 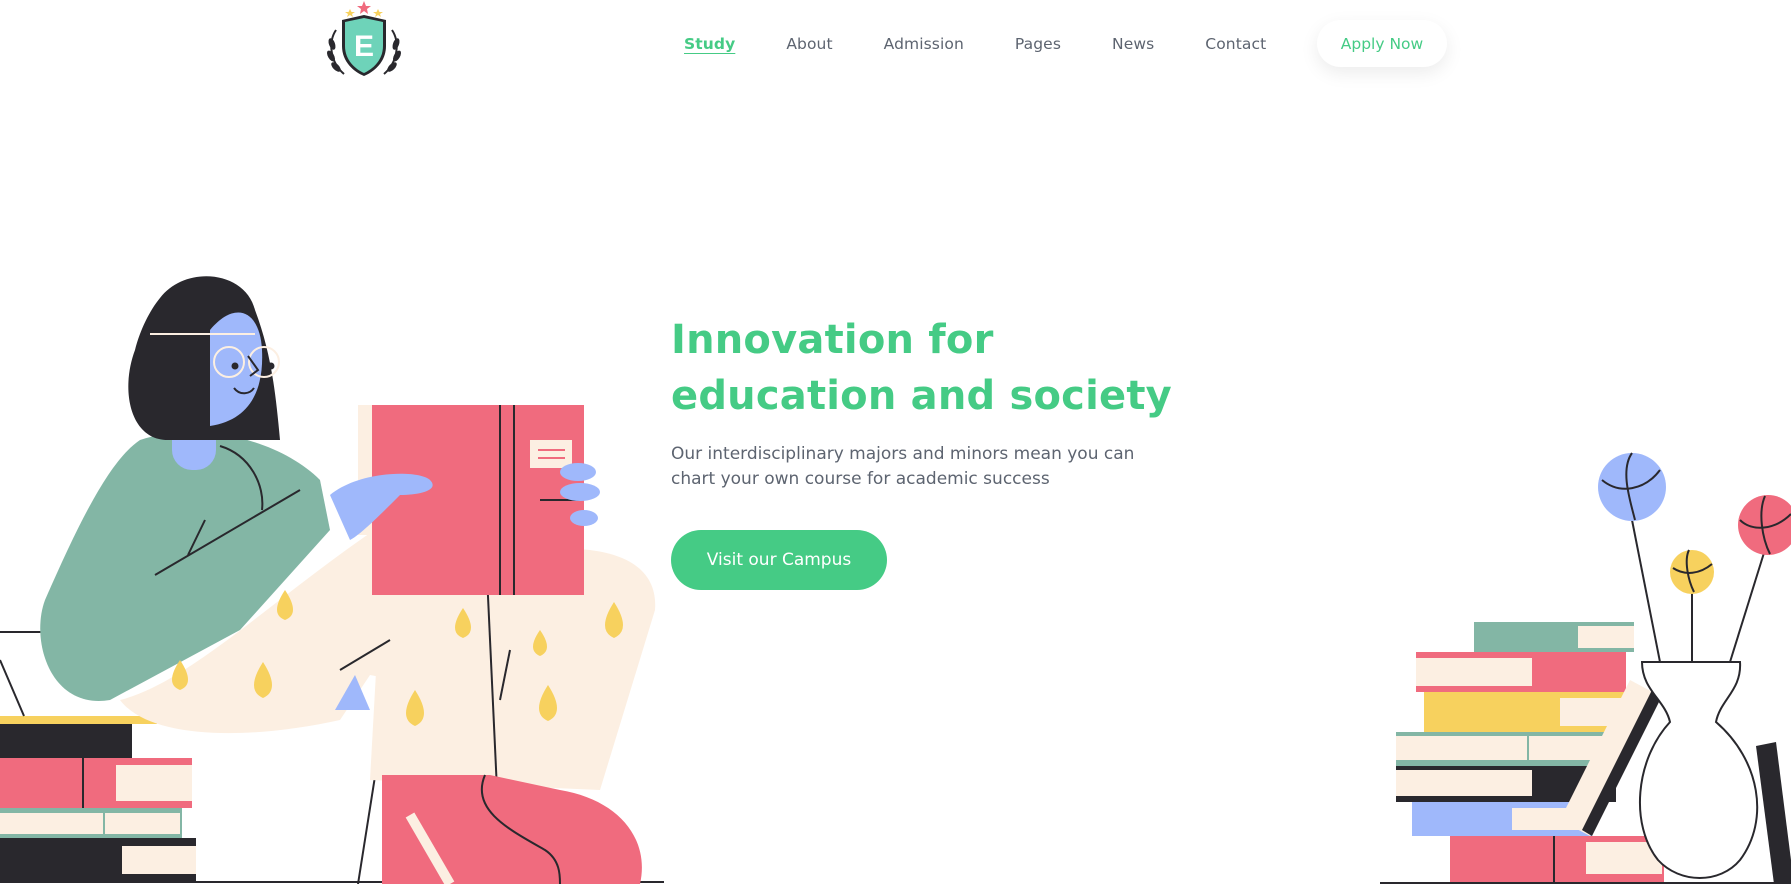 I want to click on shield-logo-icon: E, so click(x=364, y=38).